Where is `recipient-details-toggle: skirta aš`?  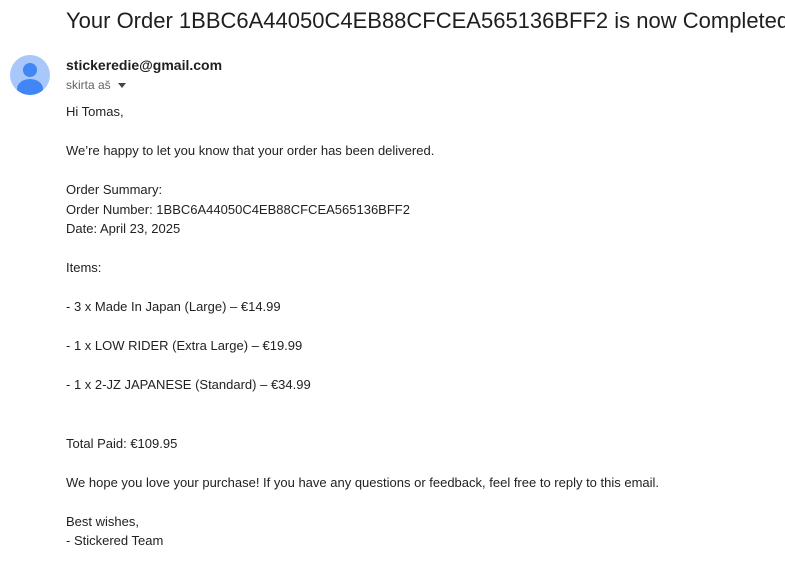 recipient-details-toggle: skirta aš is located at coordinates (96, 85).